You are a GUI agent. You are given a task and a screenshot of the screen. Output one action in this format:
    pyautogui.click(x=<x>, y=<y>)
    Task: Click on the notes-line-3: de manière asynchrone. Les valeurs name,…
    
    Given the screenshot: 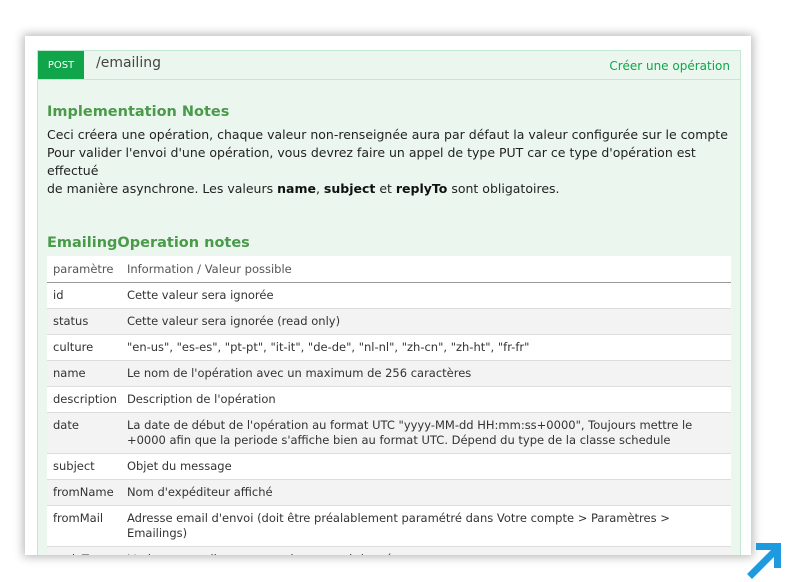 What is the action you would take?
    pyautogui.click(x=389, y=189)
    